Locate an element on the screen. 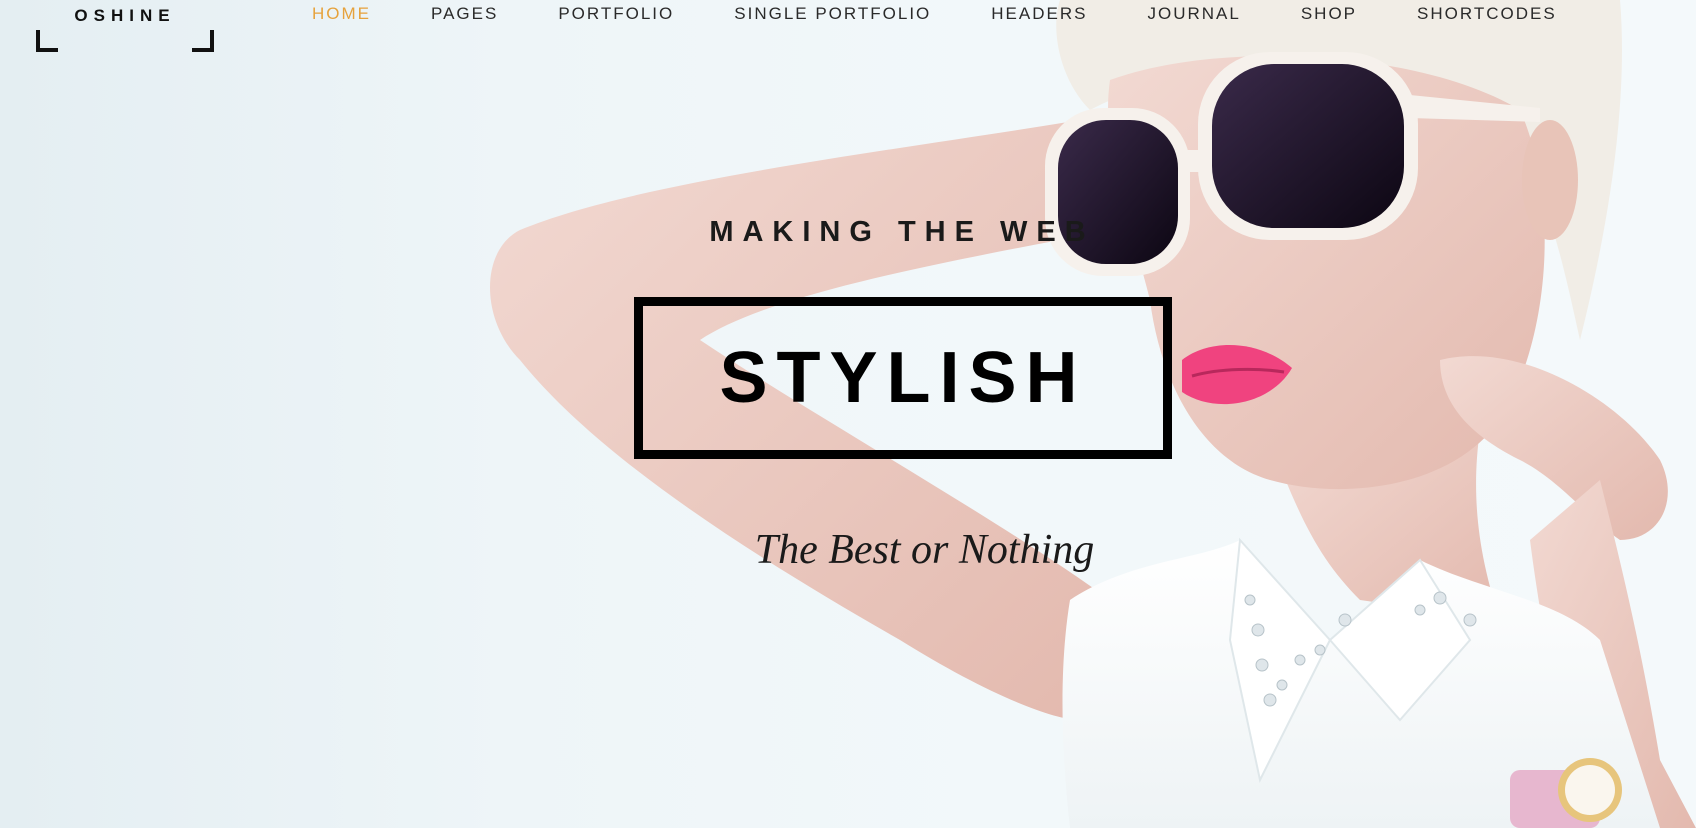  nav-item-shop: SHOP is located at coordinates (1329, 14).